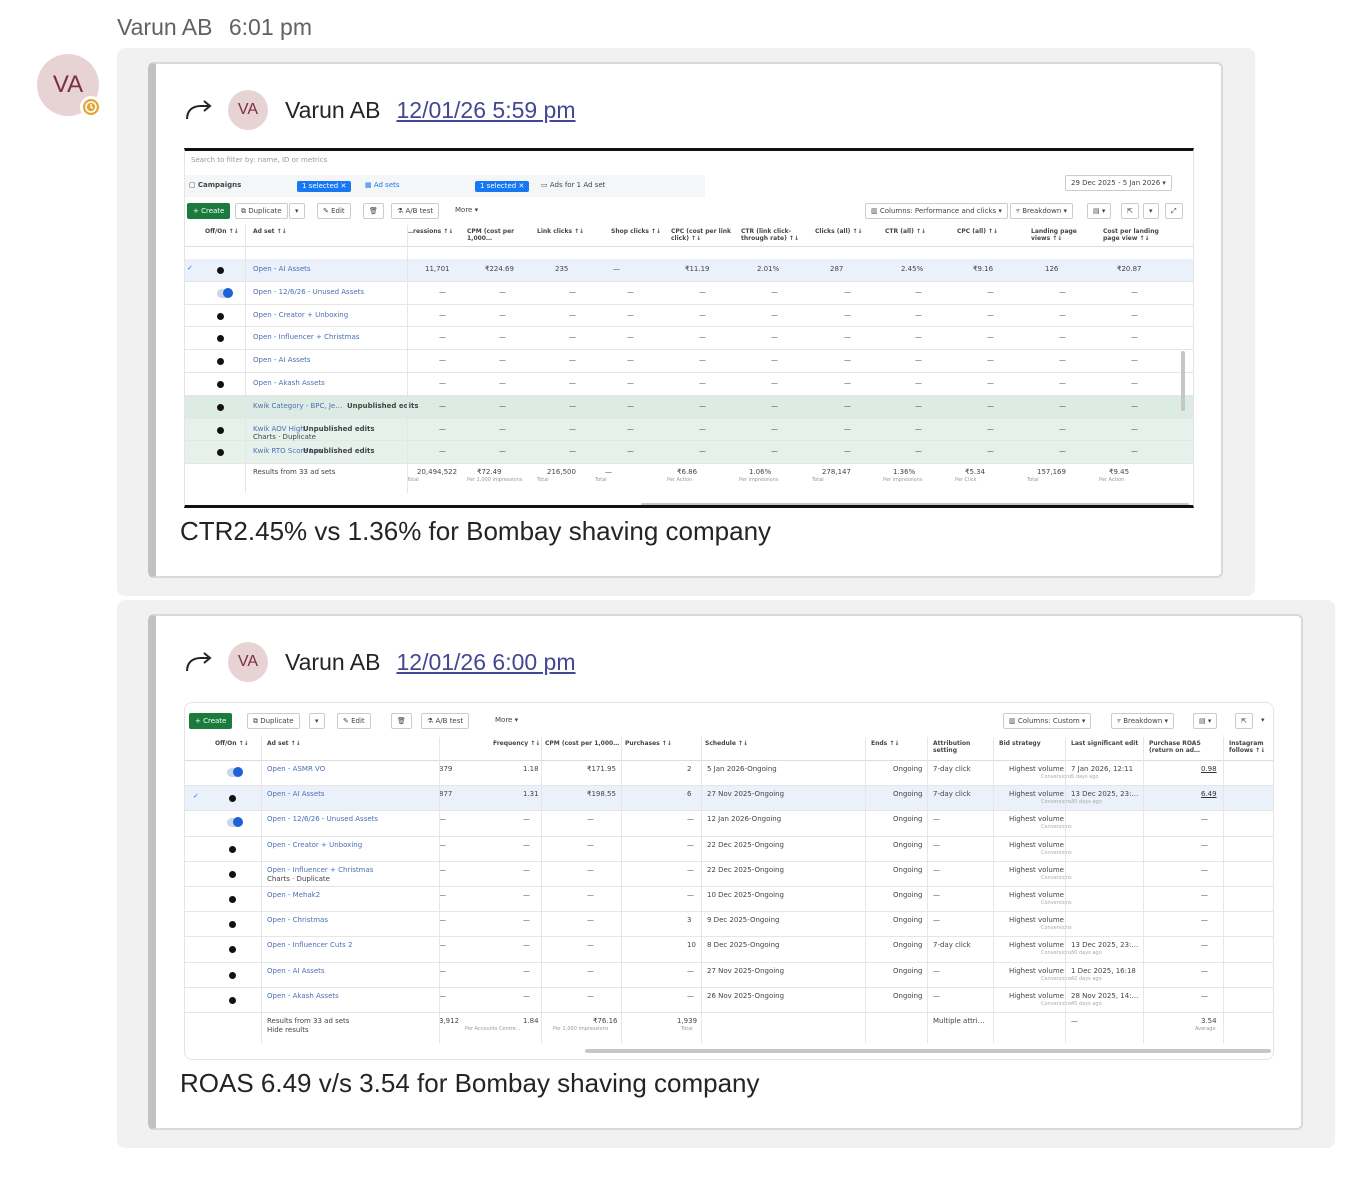 The width and height of the screenshot is (1354, 1182). I want to click on purchases-value: —, so click(690, 869).